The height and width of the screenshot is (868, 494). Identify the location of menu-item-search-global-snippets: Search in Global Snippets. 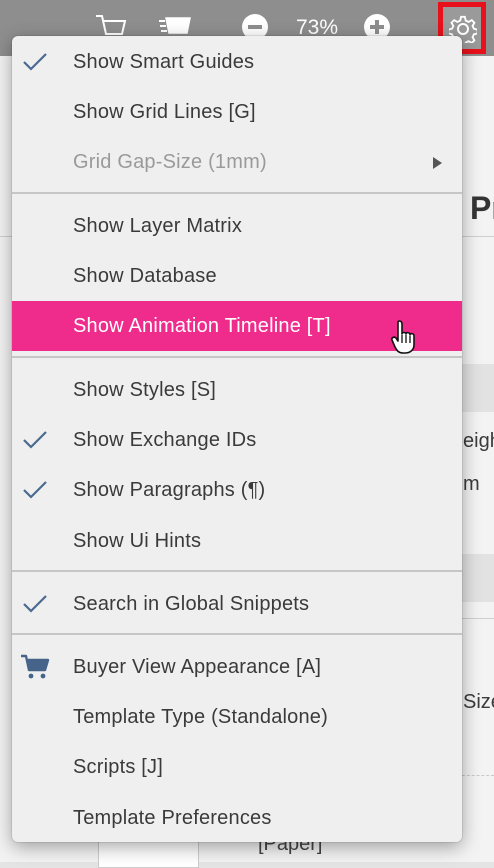
(237, 604).